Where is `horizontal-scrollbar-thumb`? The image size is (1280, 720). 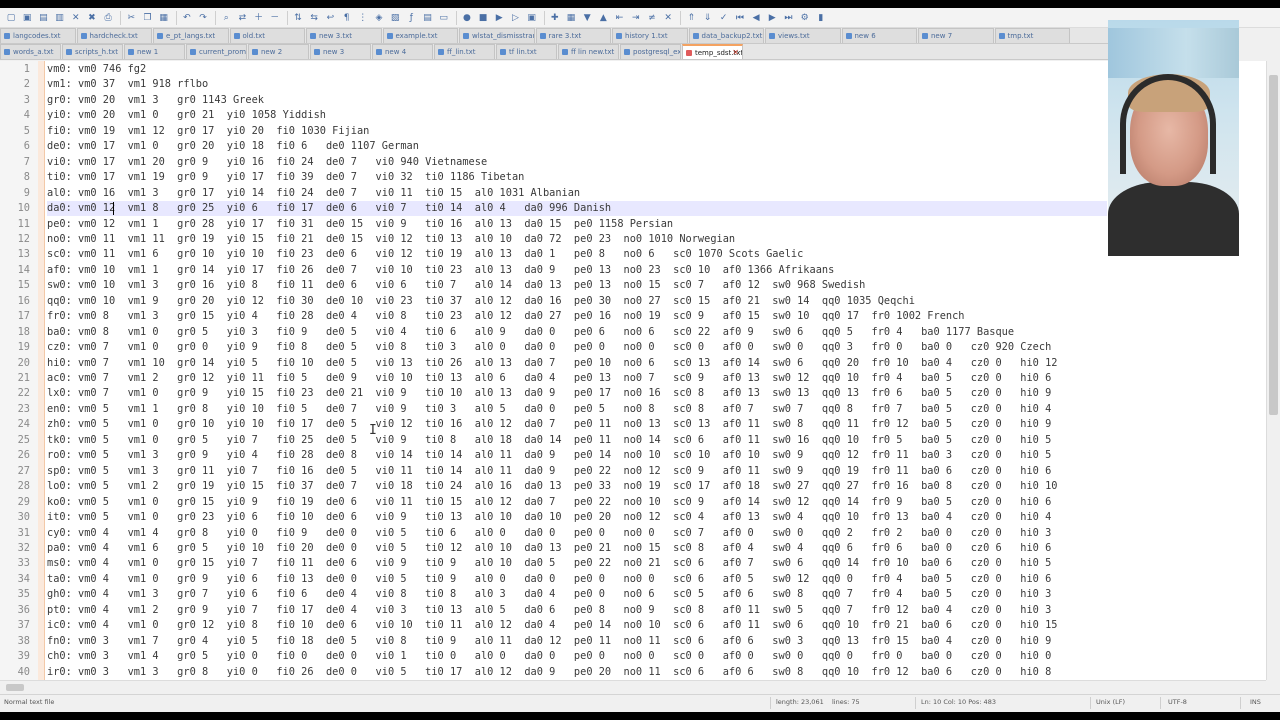 horizontal-scrollbar-thumb is located at coordinates (15, 687).